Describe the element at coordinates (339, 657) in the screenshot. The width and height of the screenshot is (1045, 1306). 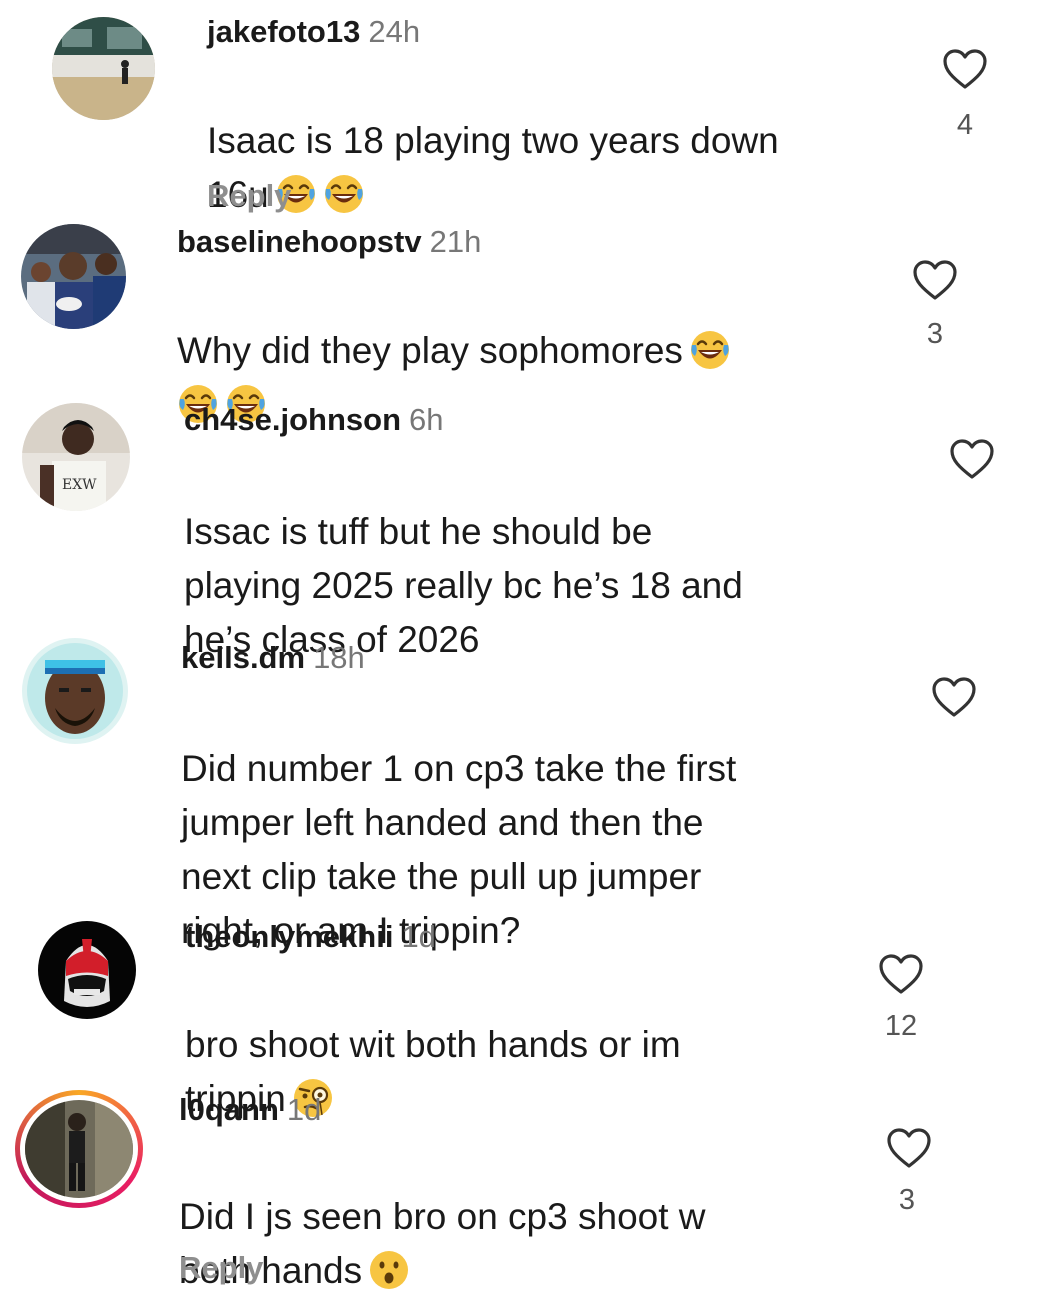
I see `timestamp: 18h` at that location.